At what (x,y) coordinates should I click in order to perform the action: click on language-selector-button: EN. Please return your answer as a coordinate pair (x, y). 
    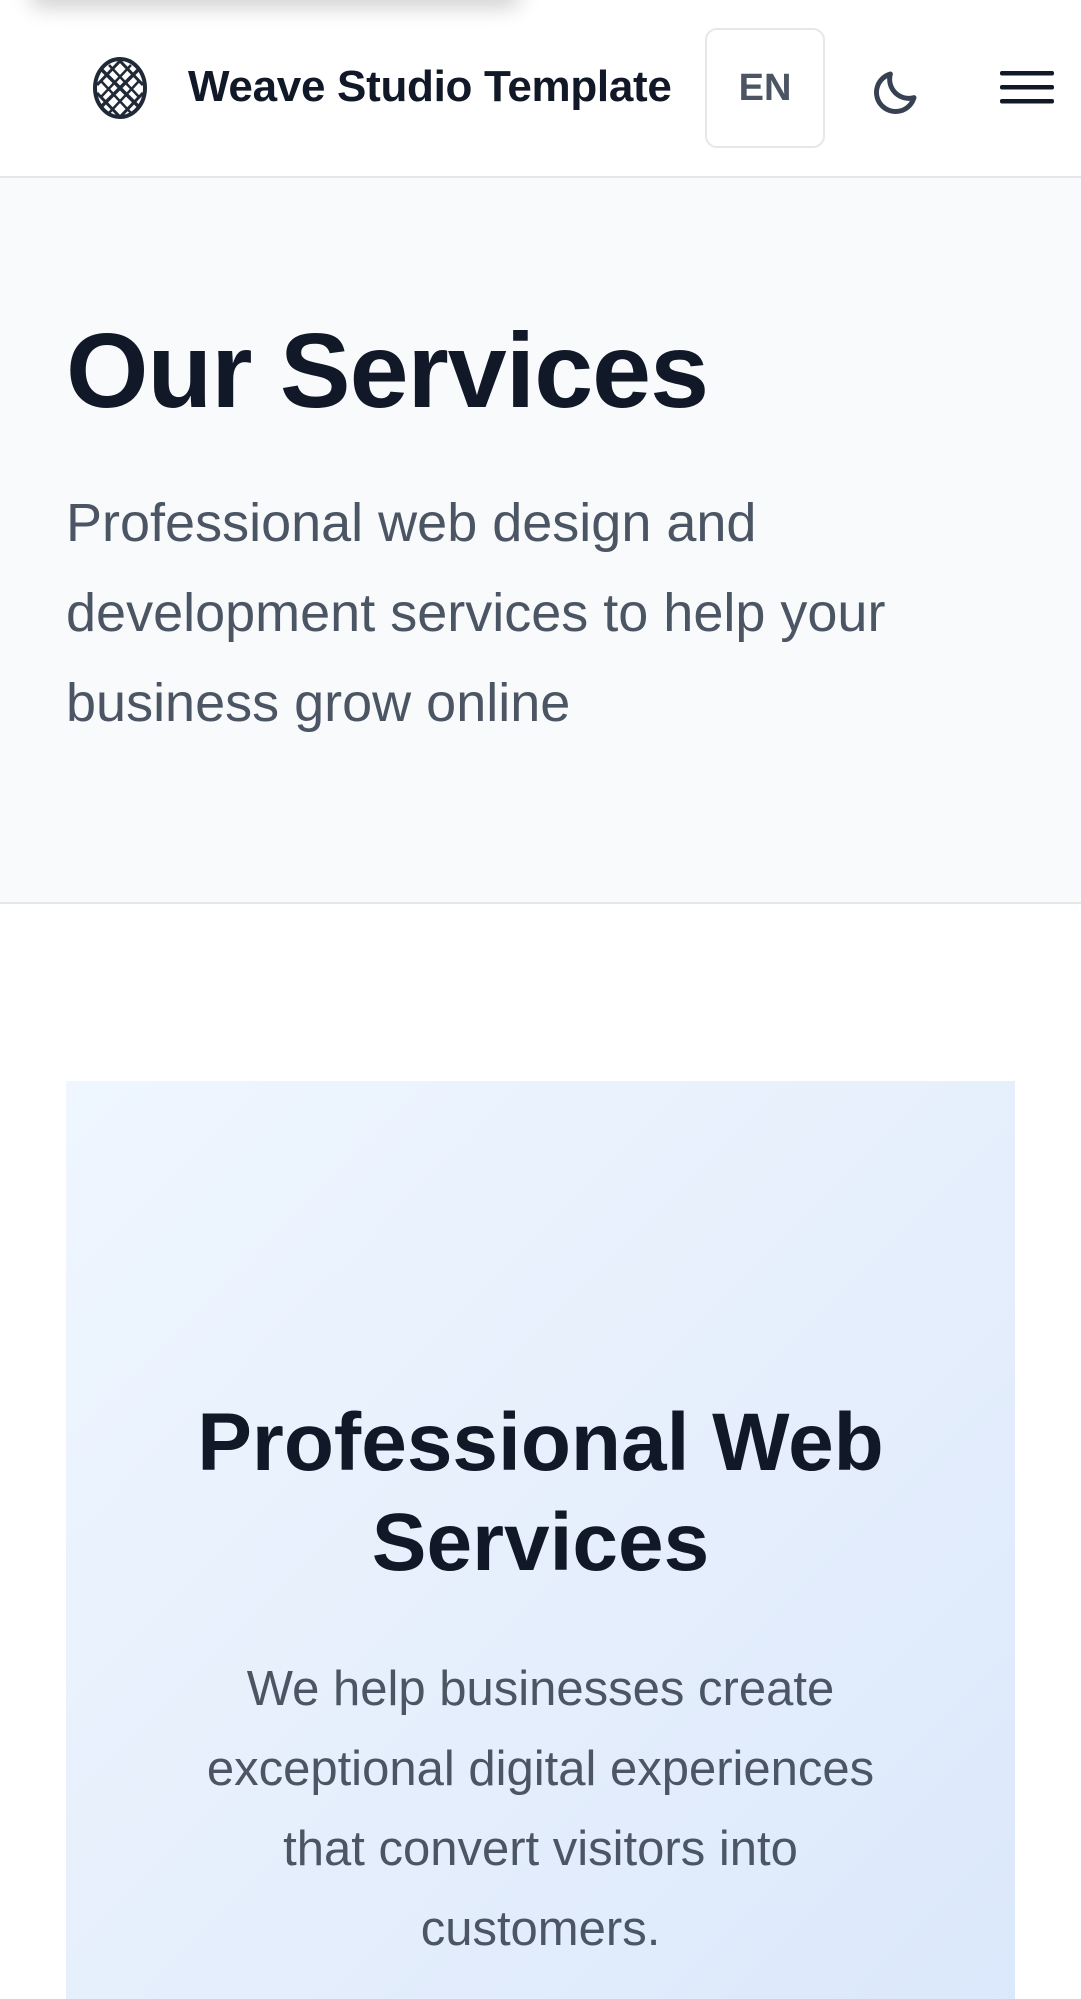
    Looking at the image, I should click on (765, 88).